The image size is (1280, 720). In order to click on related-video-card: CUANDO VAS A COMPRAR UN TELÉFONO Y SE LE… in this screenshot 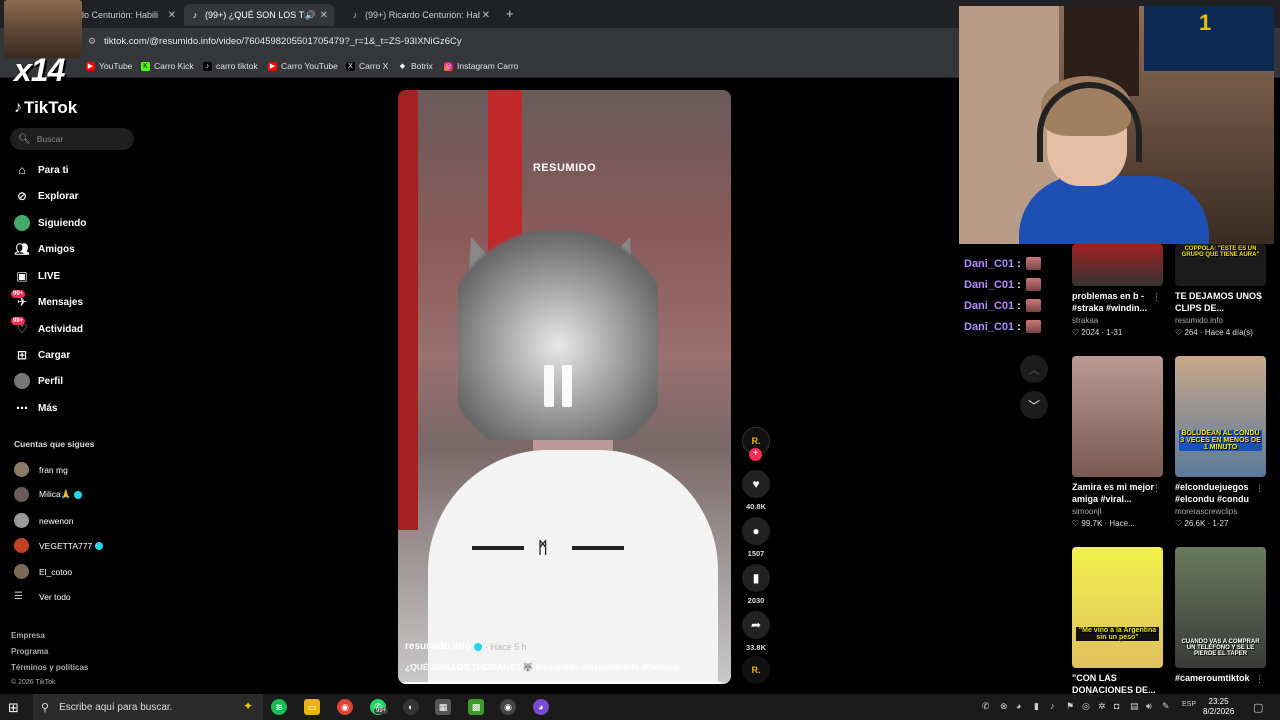, I will do `click(1220, 621)`.